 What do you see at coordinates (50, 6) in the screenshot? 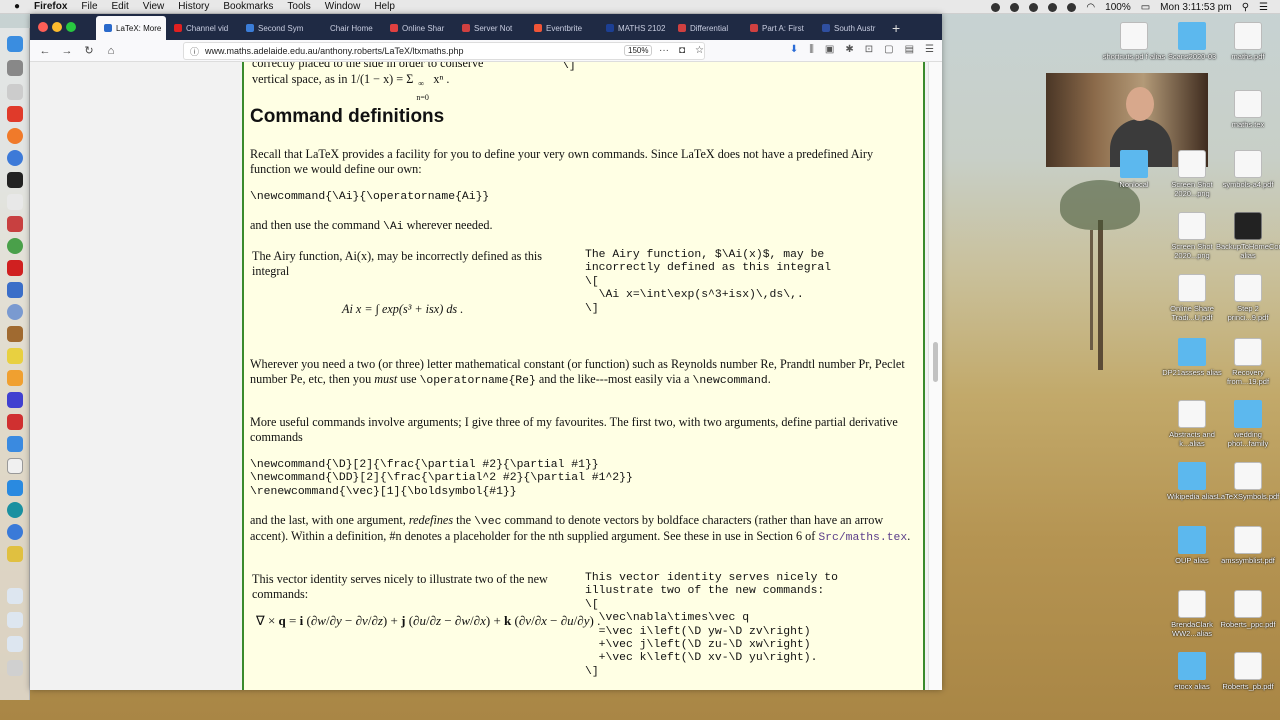
I see `menu-app-firefox: Firefox` at bounding box center [50, 6].